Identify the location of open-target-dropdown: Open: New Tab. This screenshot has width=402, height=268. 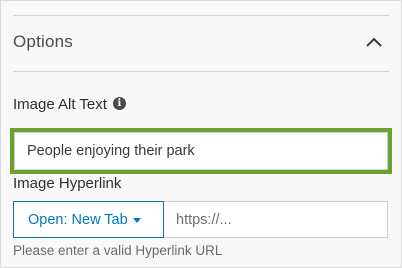
(88, 219).